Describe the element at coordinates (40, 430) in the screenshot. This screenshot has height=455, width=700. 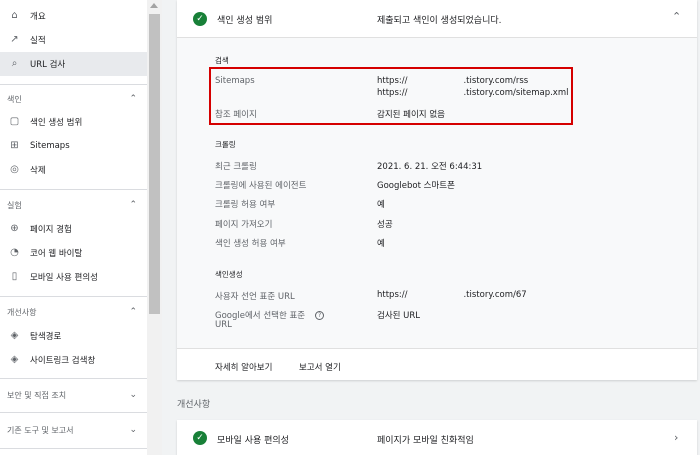
I see `section-label: 기존 도구 및 보고서` at that location.